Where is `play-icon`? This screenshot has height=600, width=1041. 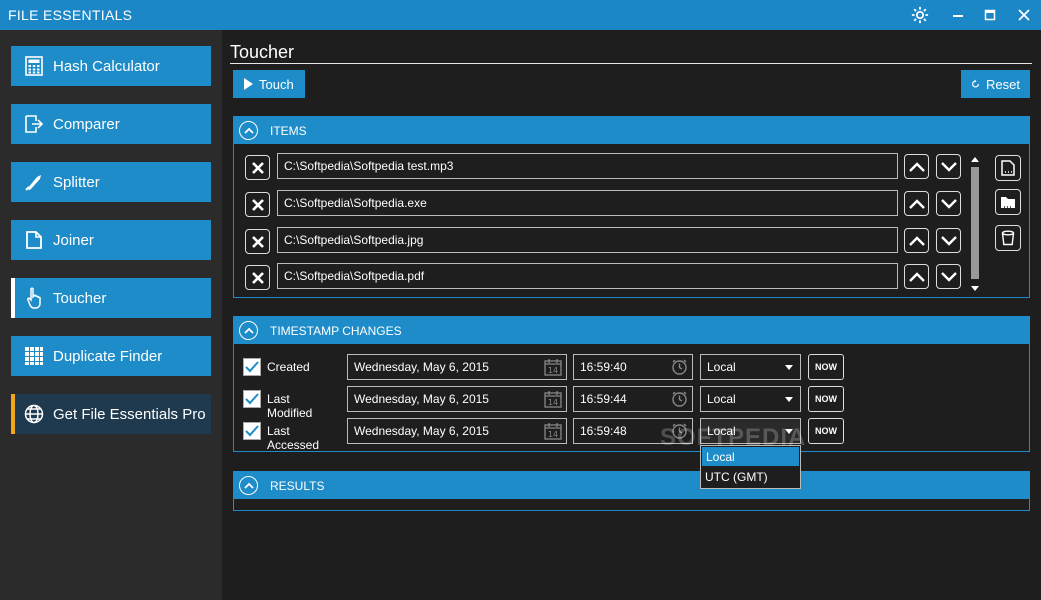 play-icon is located at coordinates (248, 84).